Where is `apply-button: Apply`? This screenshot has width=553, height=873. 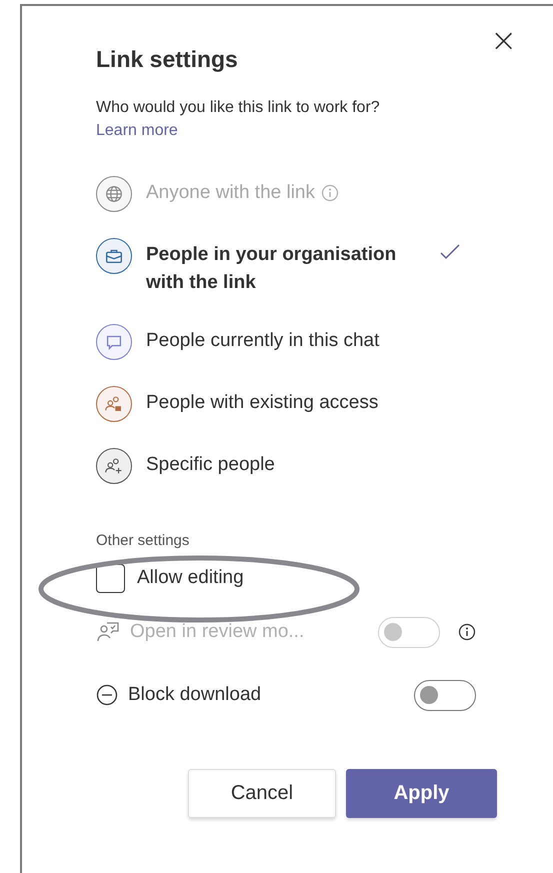 apply-button: Apply is located at coordinates (421, 793).